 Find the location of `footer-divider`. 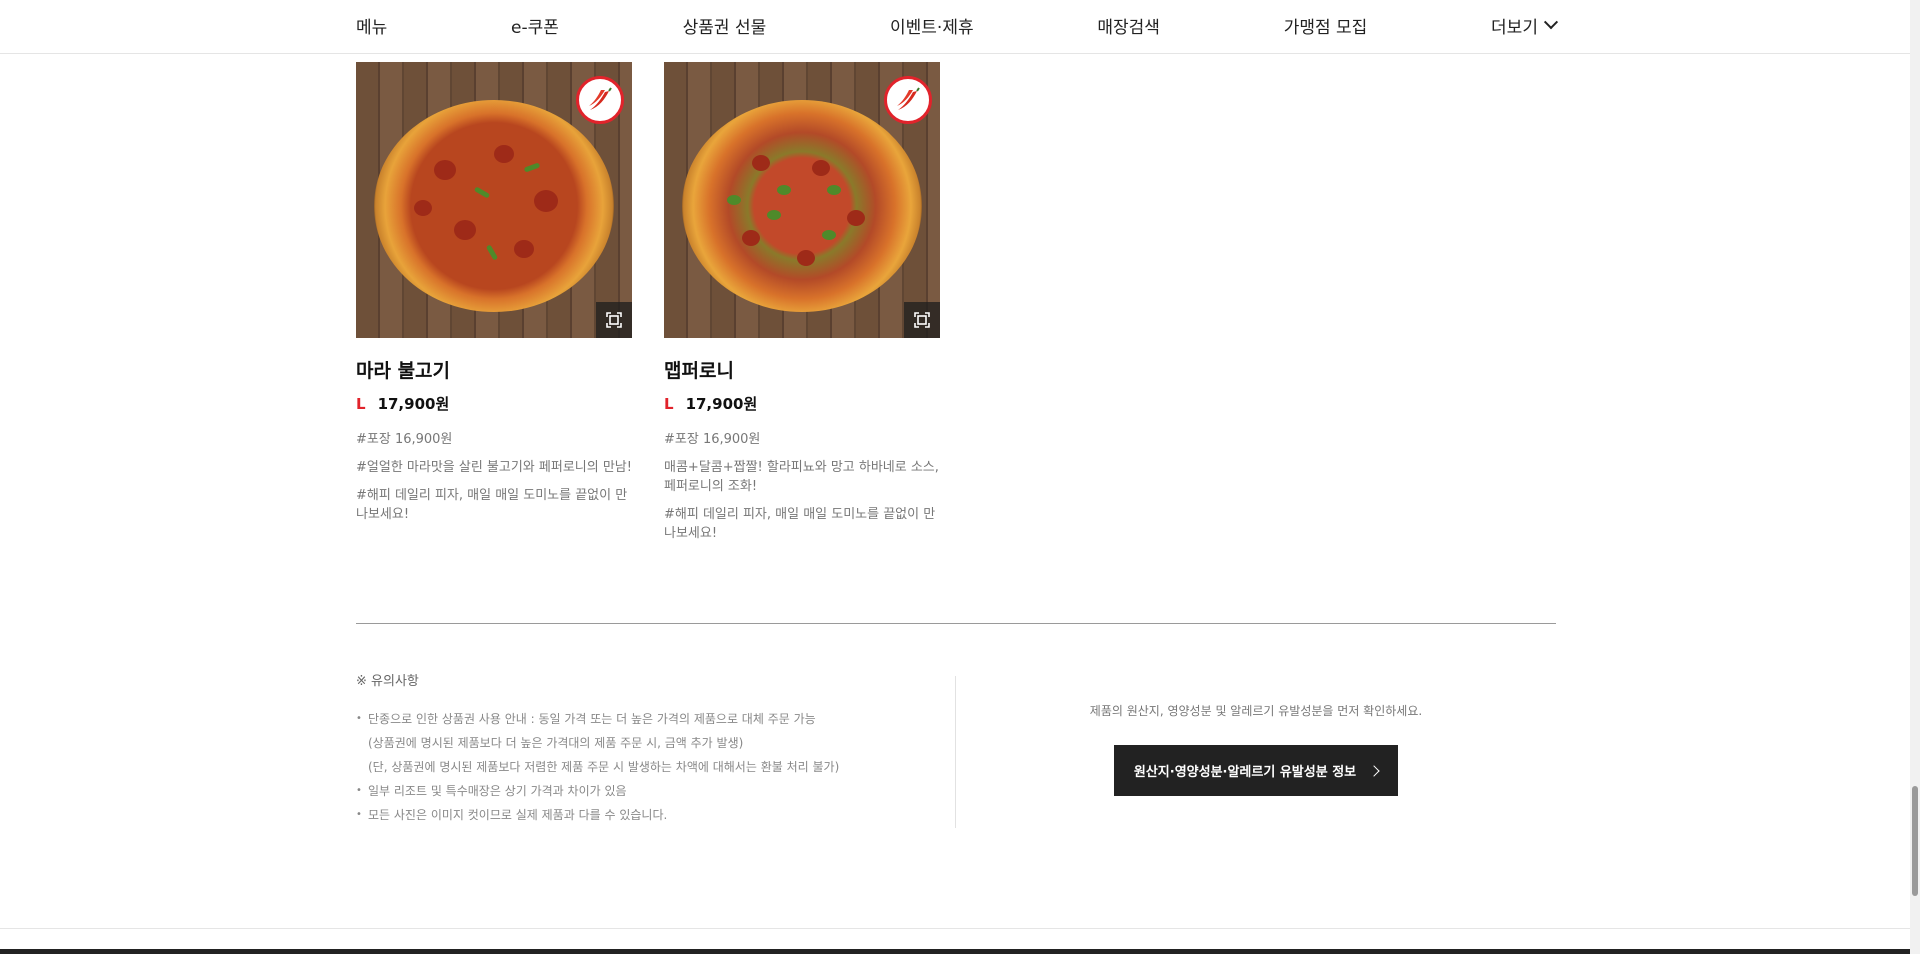

footer-divider is located at coordinates (955, 928).